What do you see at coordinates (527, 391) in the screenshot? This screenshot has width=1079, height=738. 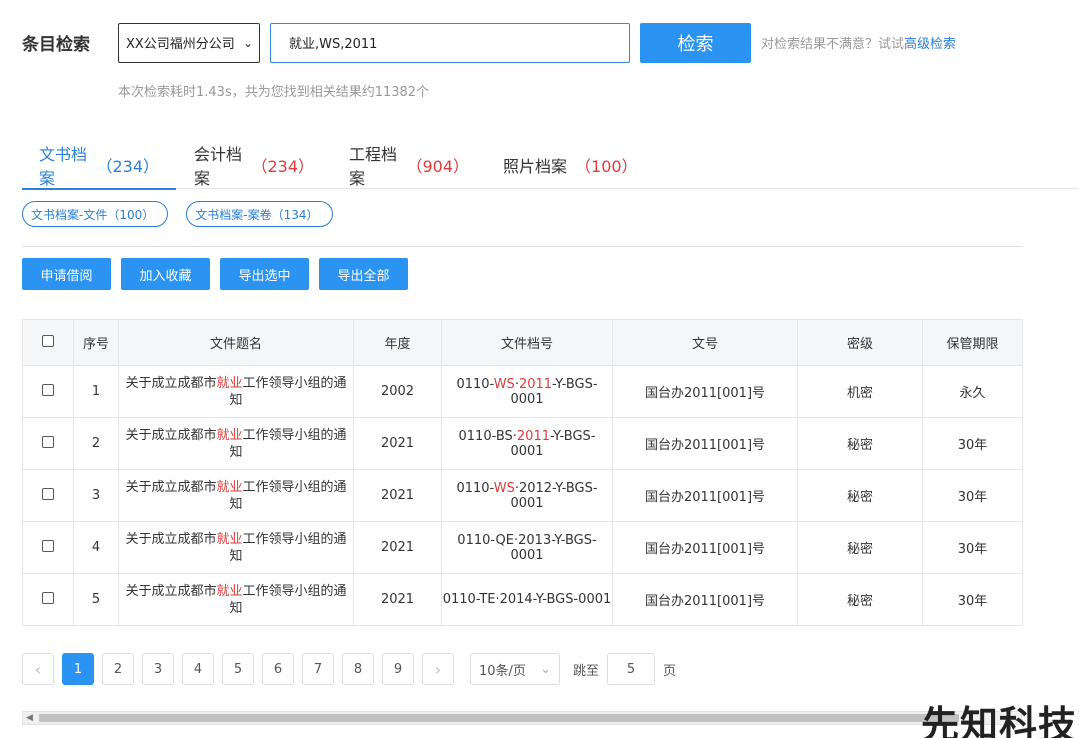 I see `cell-archive-no: 0110-WS·2011-Y-BGS-0001` at bounding box center [527, 391].